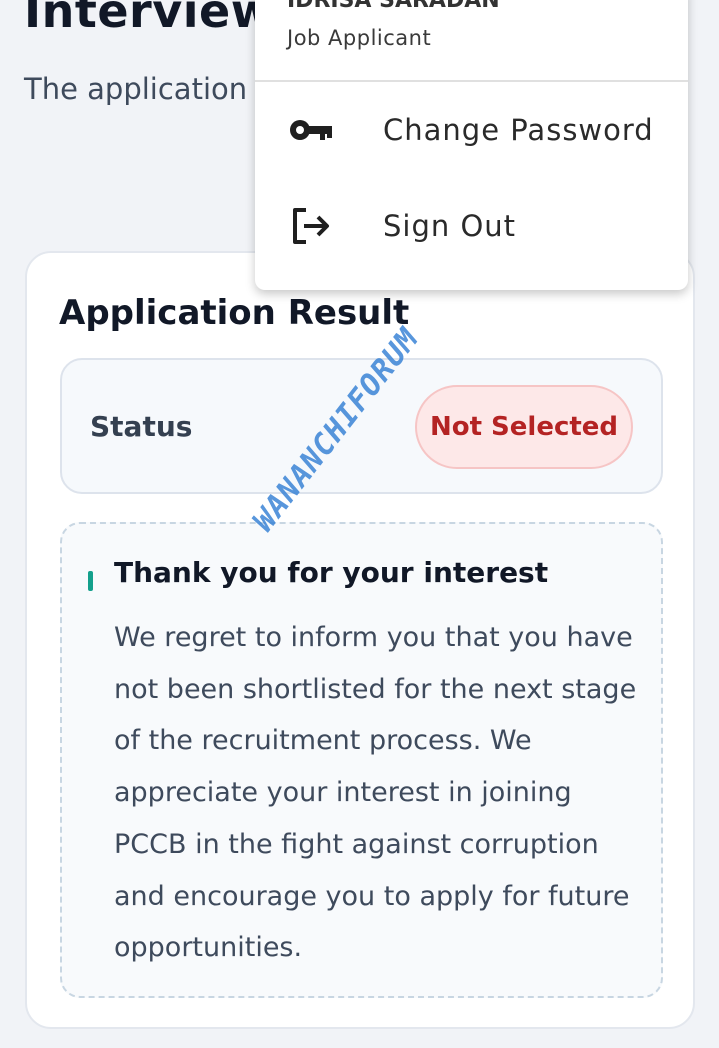 The image size is (719, 1048). Describe the element at coordinates (359, 38) in the screenshot. I see `user-role: Job Applicant` at that location.